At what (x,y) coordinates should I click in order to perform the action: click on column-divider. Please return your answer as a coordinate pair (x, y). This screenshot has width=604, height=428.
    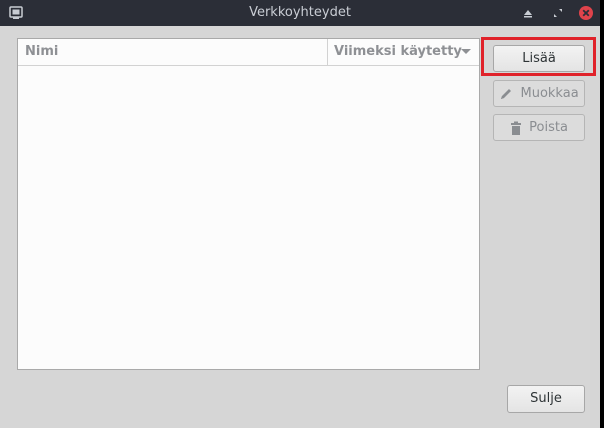
    Looking at the image, I should click on (327, 52).